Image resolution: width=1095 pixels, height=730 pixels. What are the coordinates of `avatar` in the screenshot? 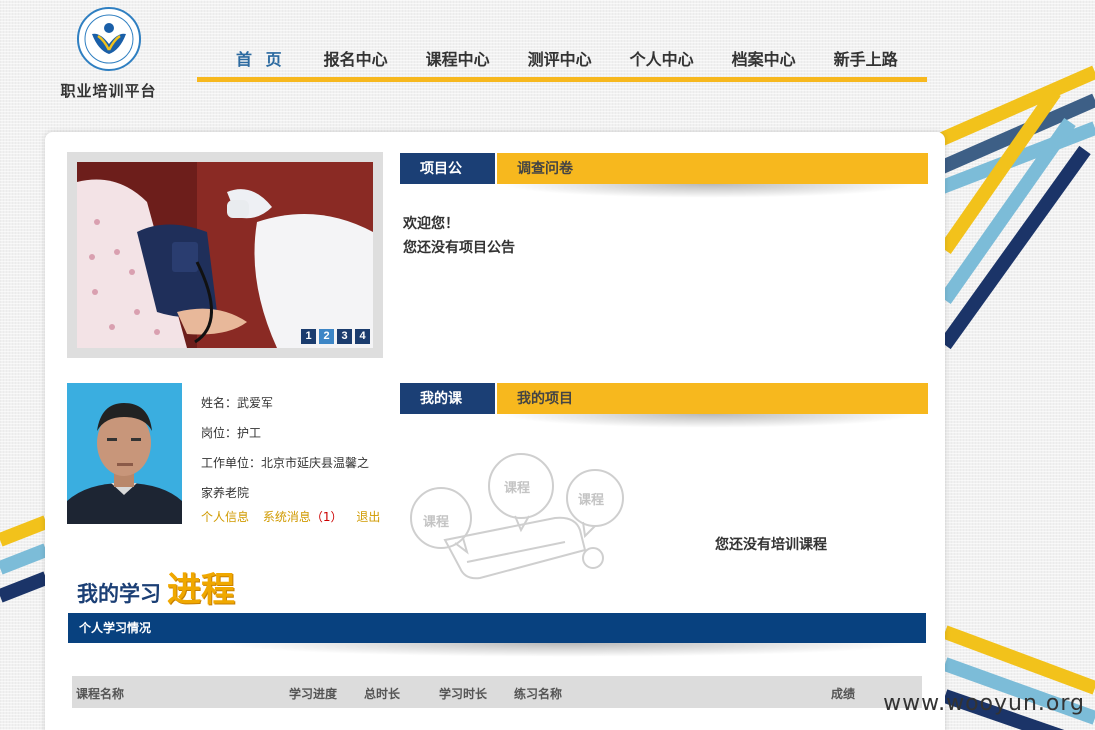 It's located at (124, 453).